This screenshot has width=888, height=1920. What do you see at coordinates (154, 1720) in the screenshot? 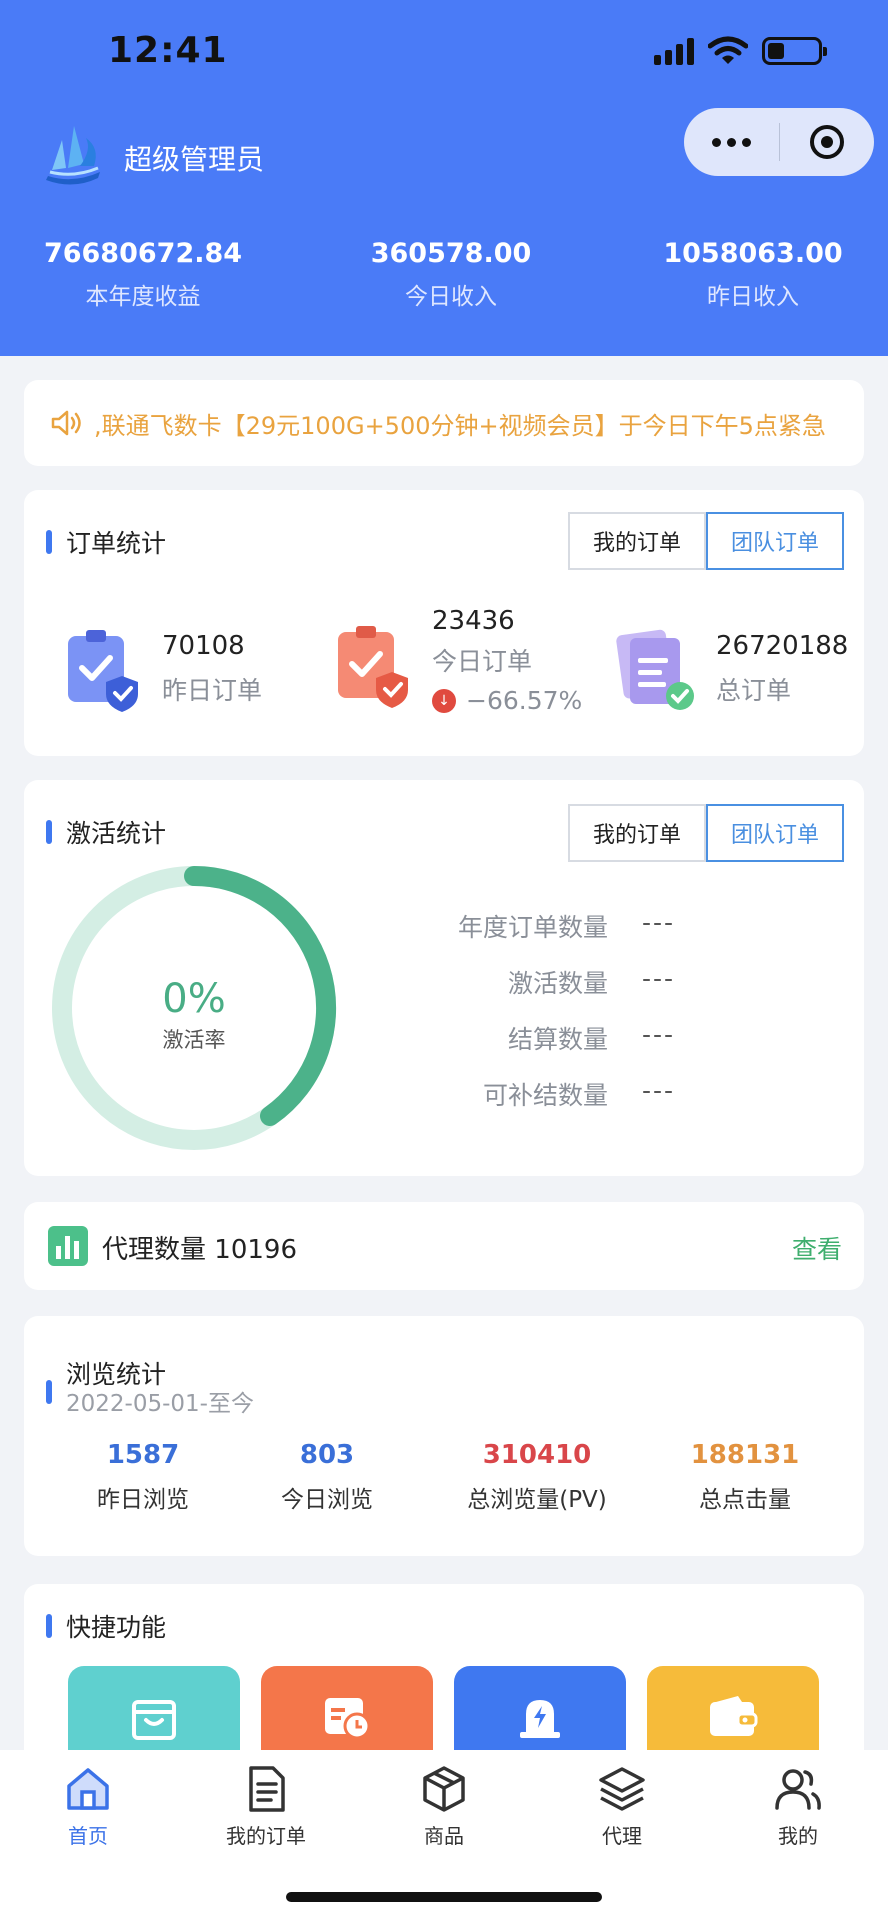
I see `shopping-bag-icon` at bounding box center [154, 1720].